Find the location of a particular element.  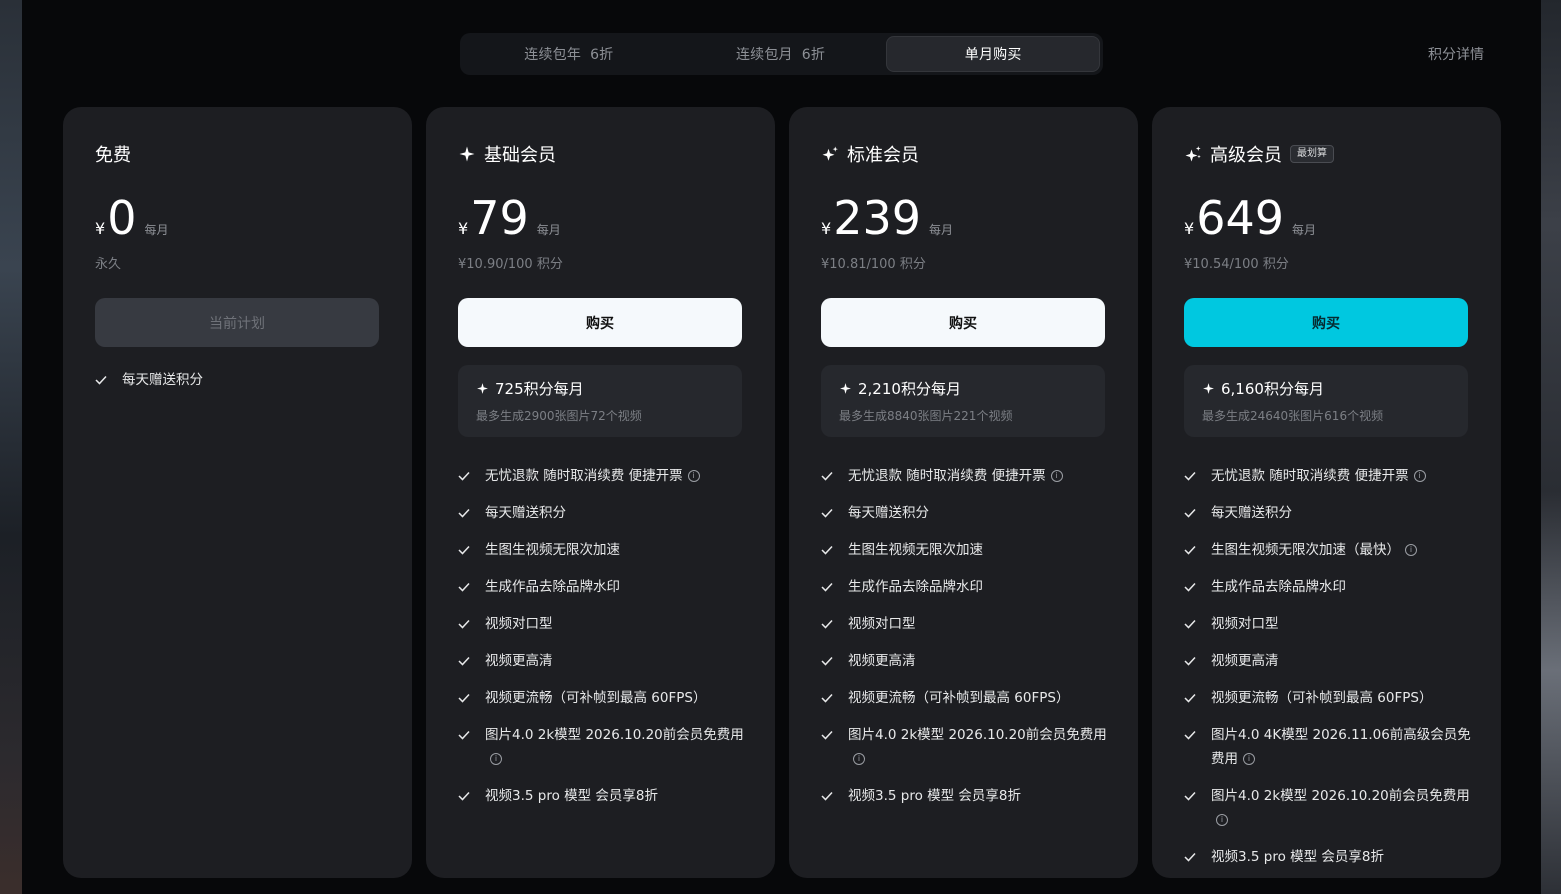

credit-box: 725积分每月 最多生成2900张图片72个视频 is located at coordinates (600, 401).